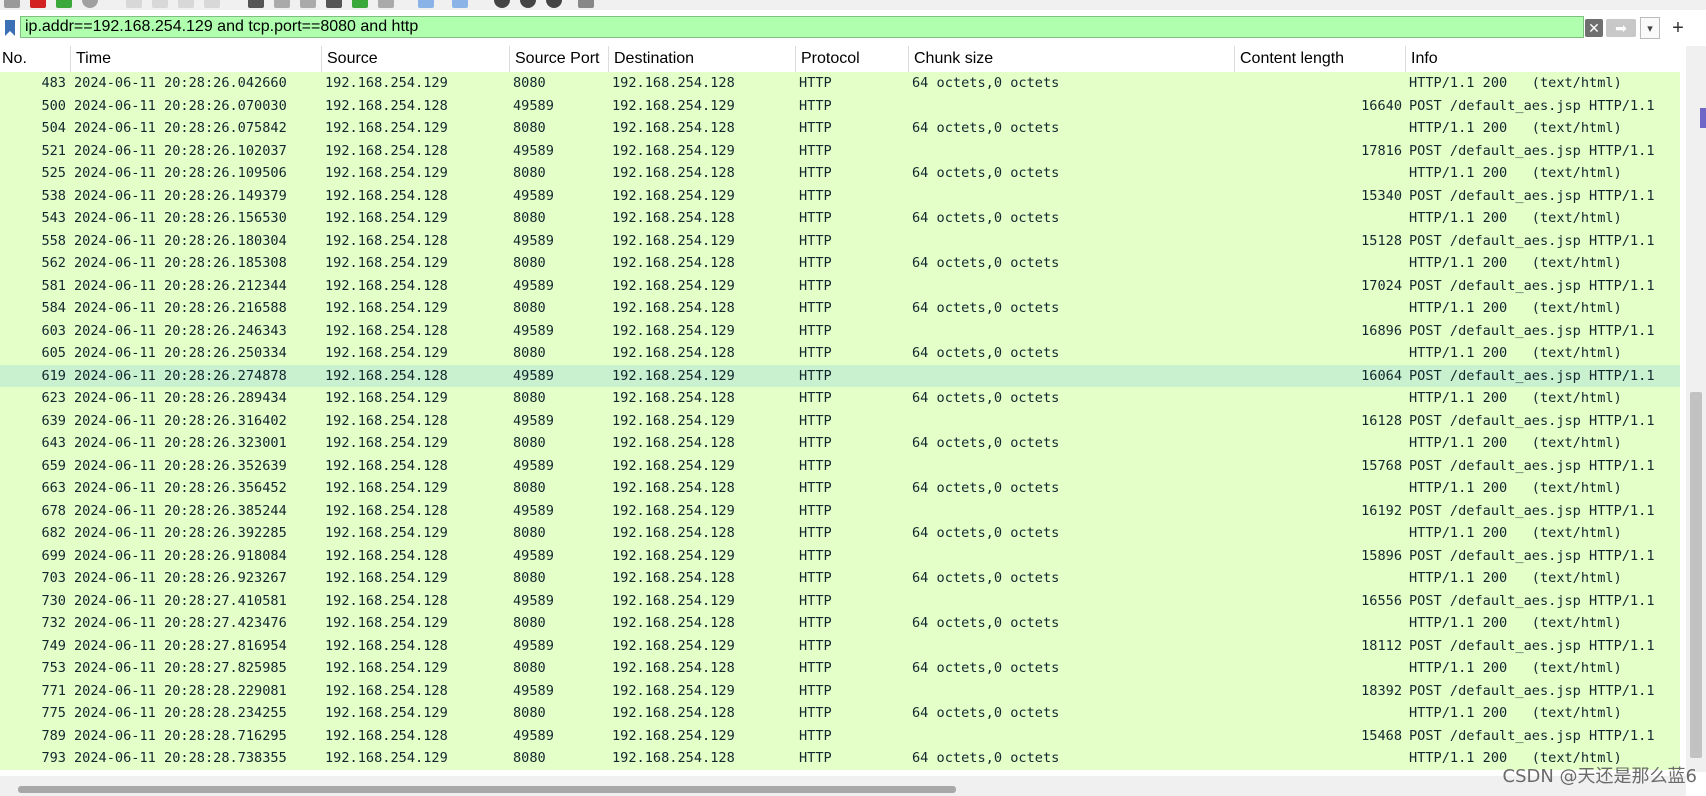  Describe the element at coordinates (386, 4) in the screenshot. I see `last-packet-icon` at that location.